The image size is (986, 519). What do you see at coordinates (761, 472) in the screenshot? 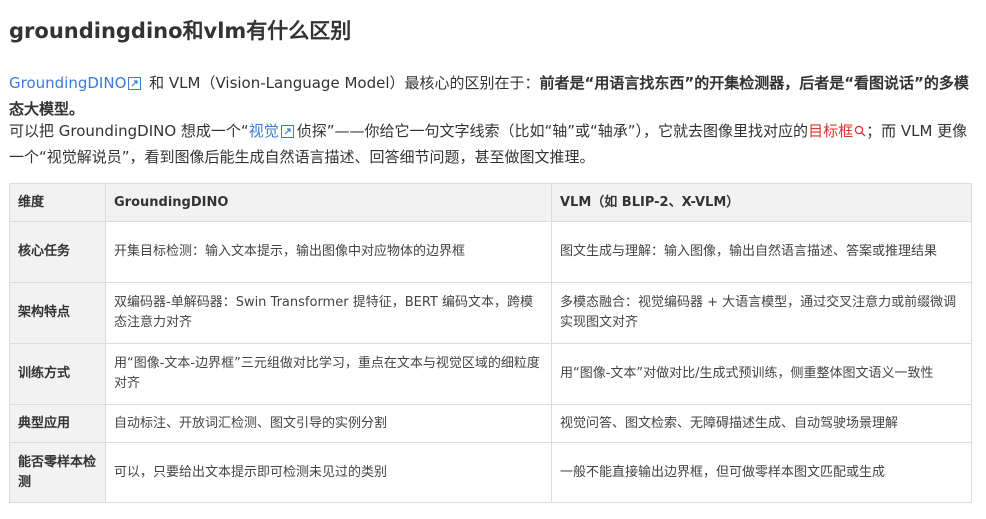
I see `row-vlm: 一般不能直接输出边界框，但可做零样本图文匹配或生成` at bounding box center [761, 472].